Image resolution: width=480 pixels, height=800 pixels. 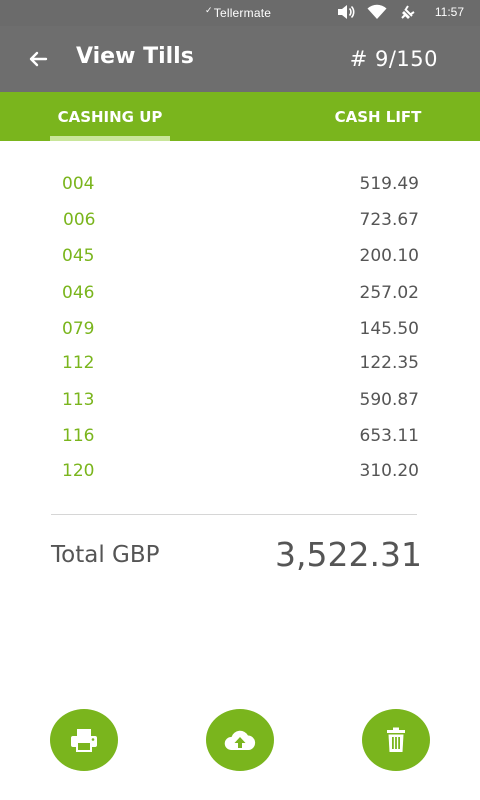 I want to click on app-bar: View Tills # 9/150, so click(x=240, y=59).